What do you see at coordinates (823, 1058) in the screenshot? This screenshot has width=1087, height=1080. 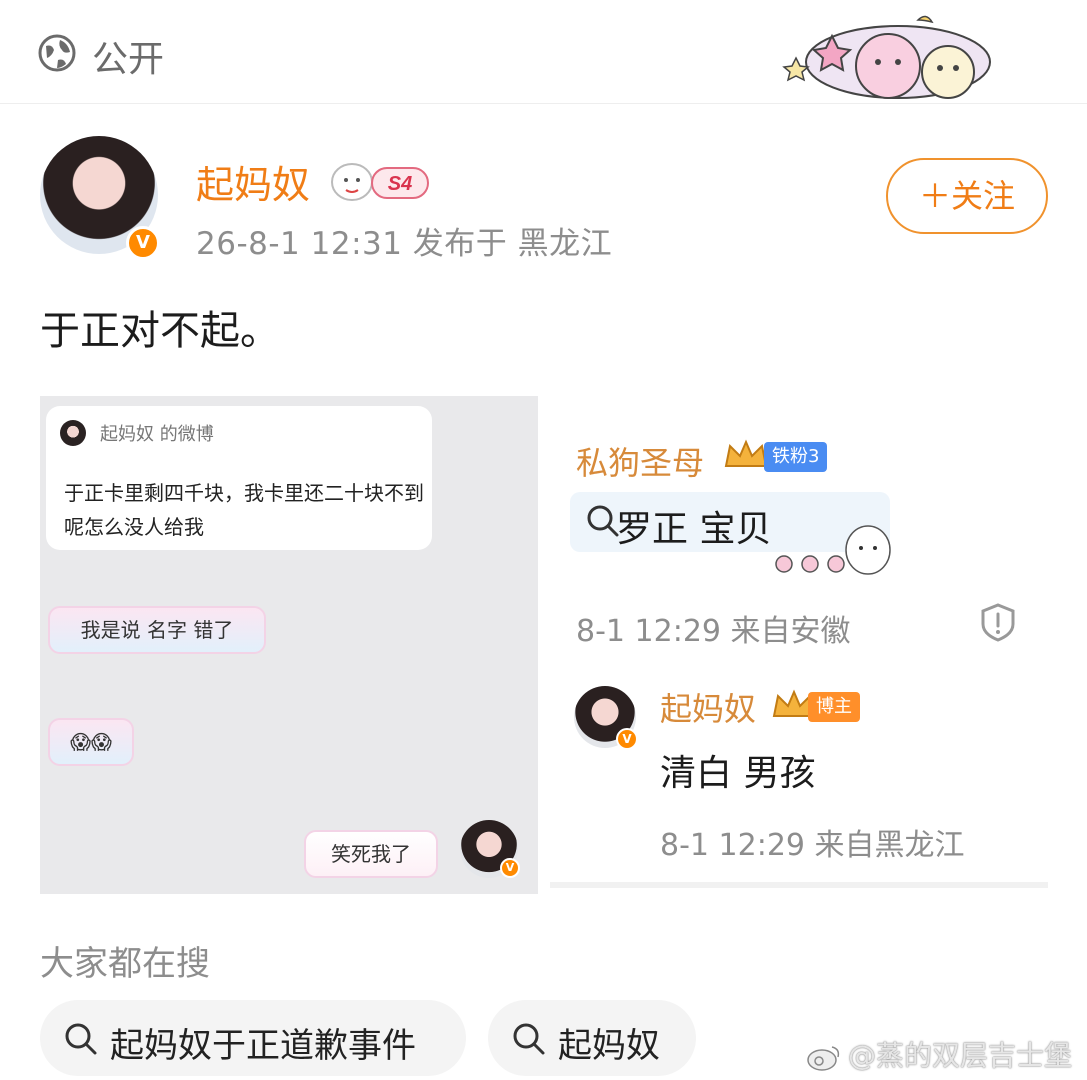 I see `weibo-logo-icon` at bounding box center [823, 1058].